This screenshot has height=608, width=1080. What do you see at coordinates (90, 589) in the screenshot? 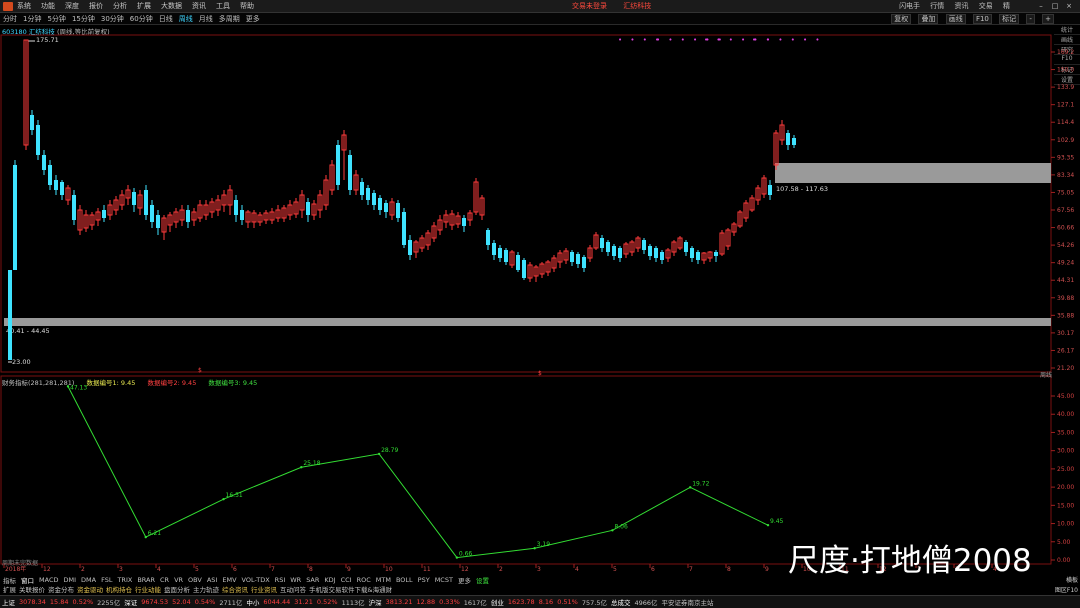
I see `extension-tab: 资金驱动` at bounding box center [90, 589].